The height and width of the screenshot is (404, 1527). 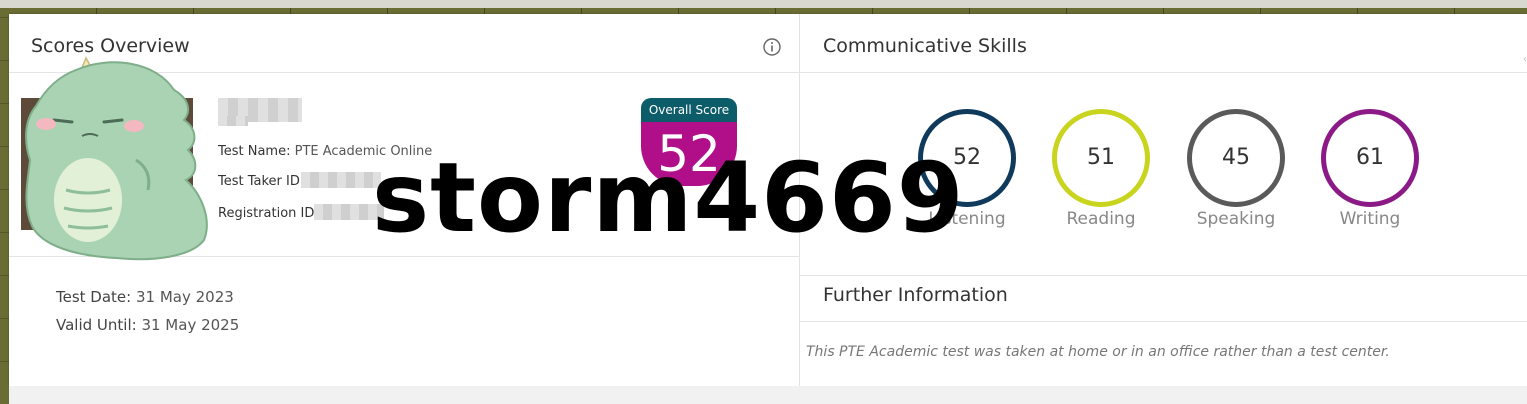 What do you see at coordinates (254, 151) in the screenshot?
I see `test-name-label: Test Name:` at bounding box center [254, 151].